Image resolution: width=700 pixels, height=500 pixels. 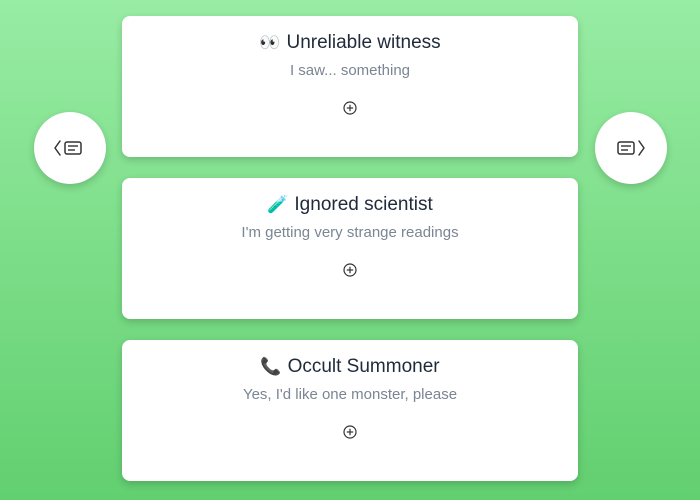 What do you see at coordinates (278, 204) in the screenshot?
I see `test-tube-icon: 🧪` at bounding box center [278, 204].